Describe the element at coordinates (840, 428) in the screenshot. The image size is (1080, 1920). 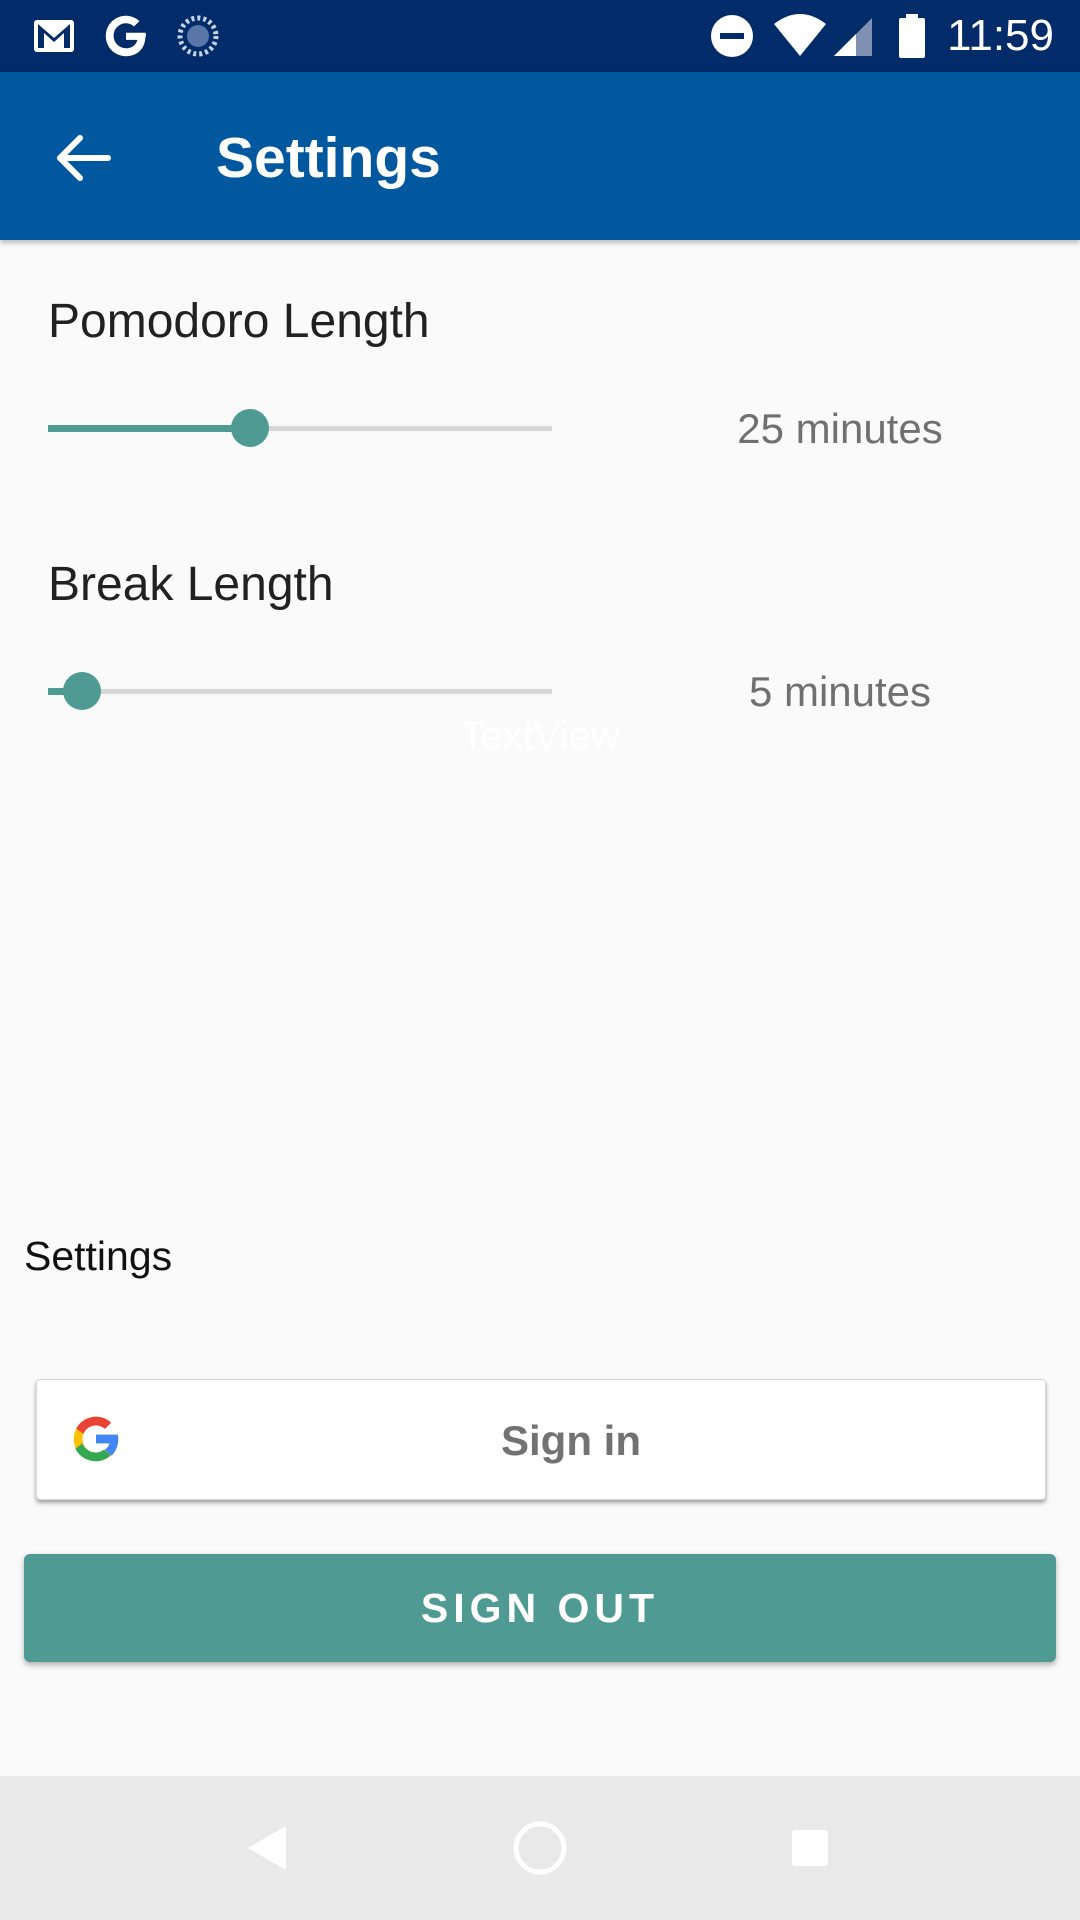
I see `pomodoro-length-value: 25 minutes` at that location.